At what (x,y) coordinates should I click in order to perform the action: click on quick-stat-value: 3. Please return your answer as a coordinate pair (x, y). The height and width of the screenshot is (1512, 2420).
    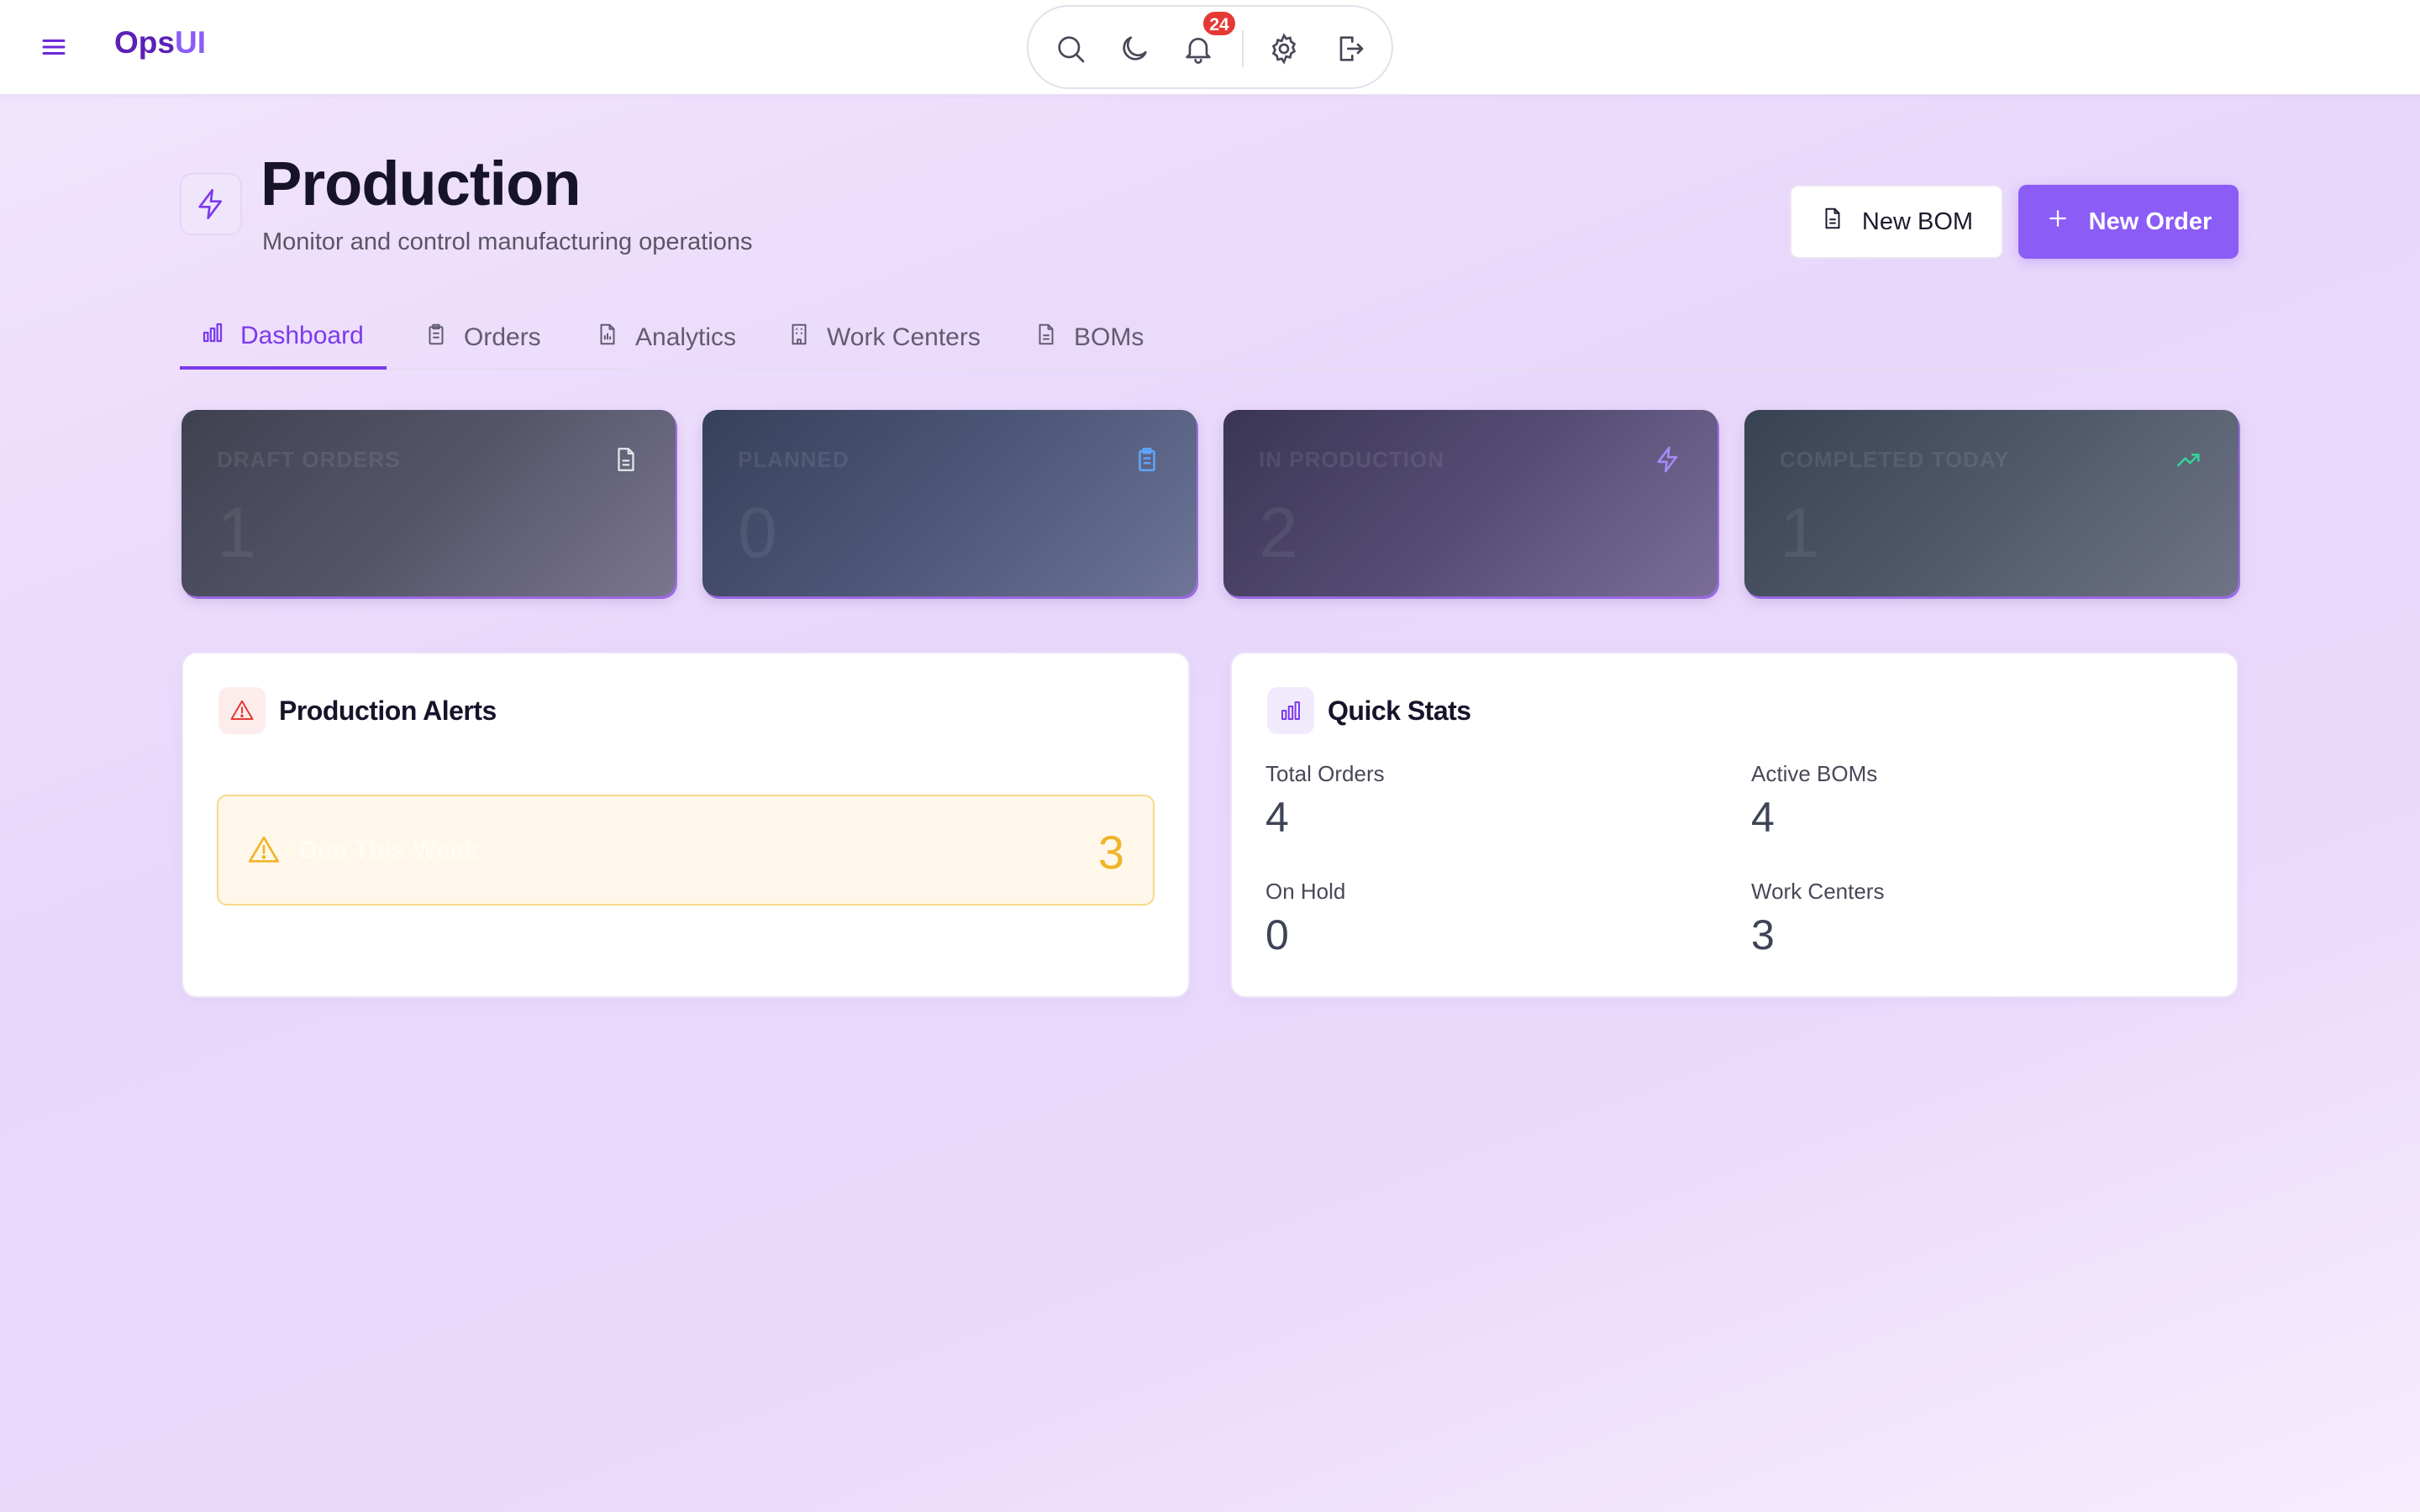
    Looking at the image, I should click on (1763, 934).